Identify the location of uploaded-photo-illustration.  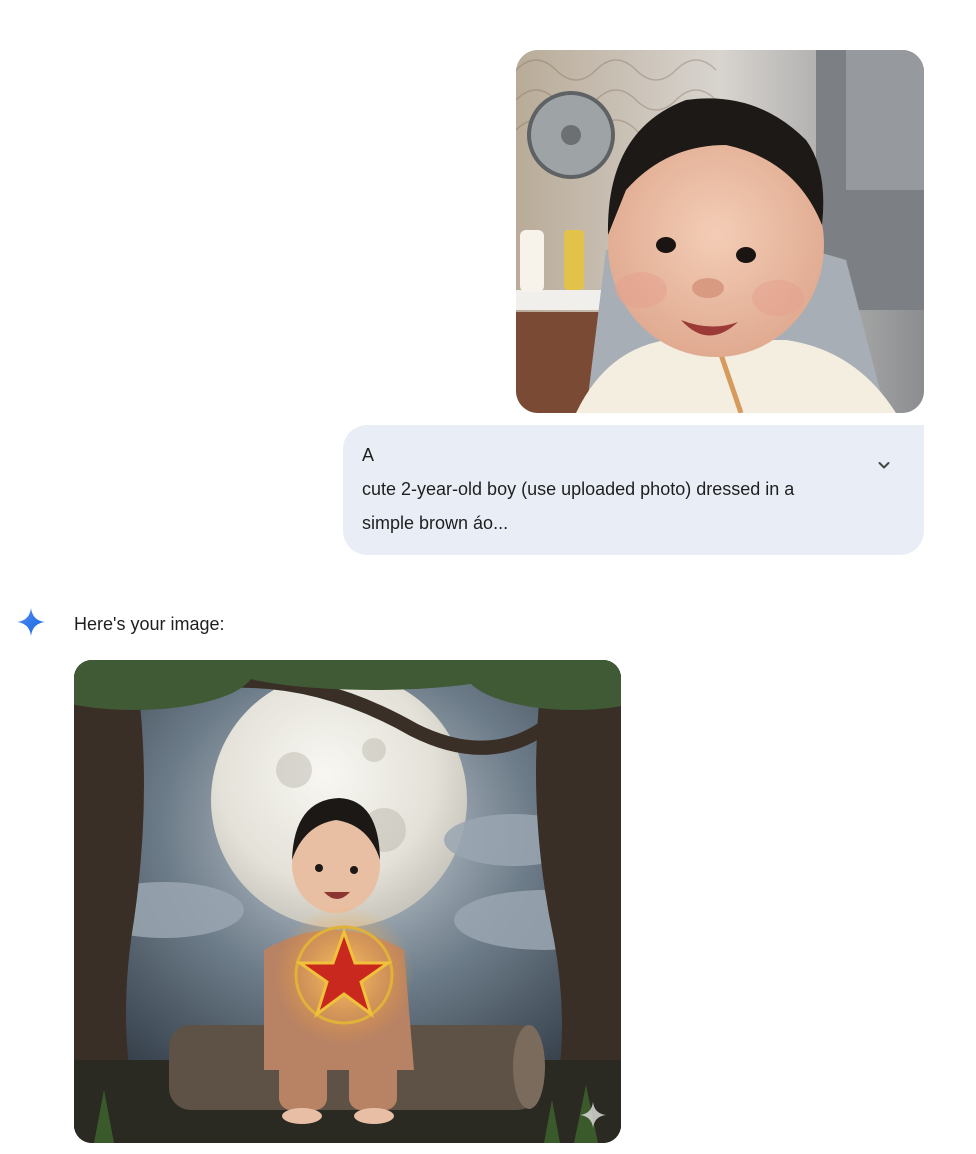
(720, 231).